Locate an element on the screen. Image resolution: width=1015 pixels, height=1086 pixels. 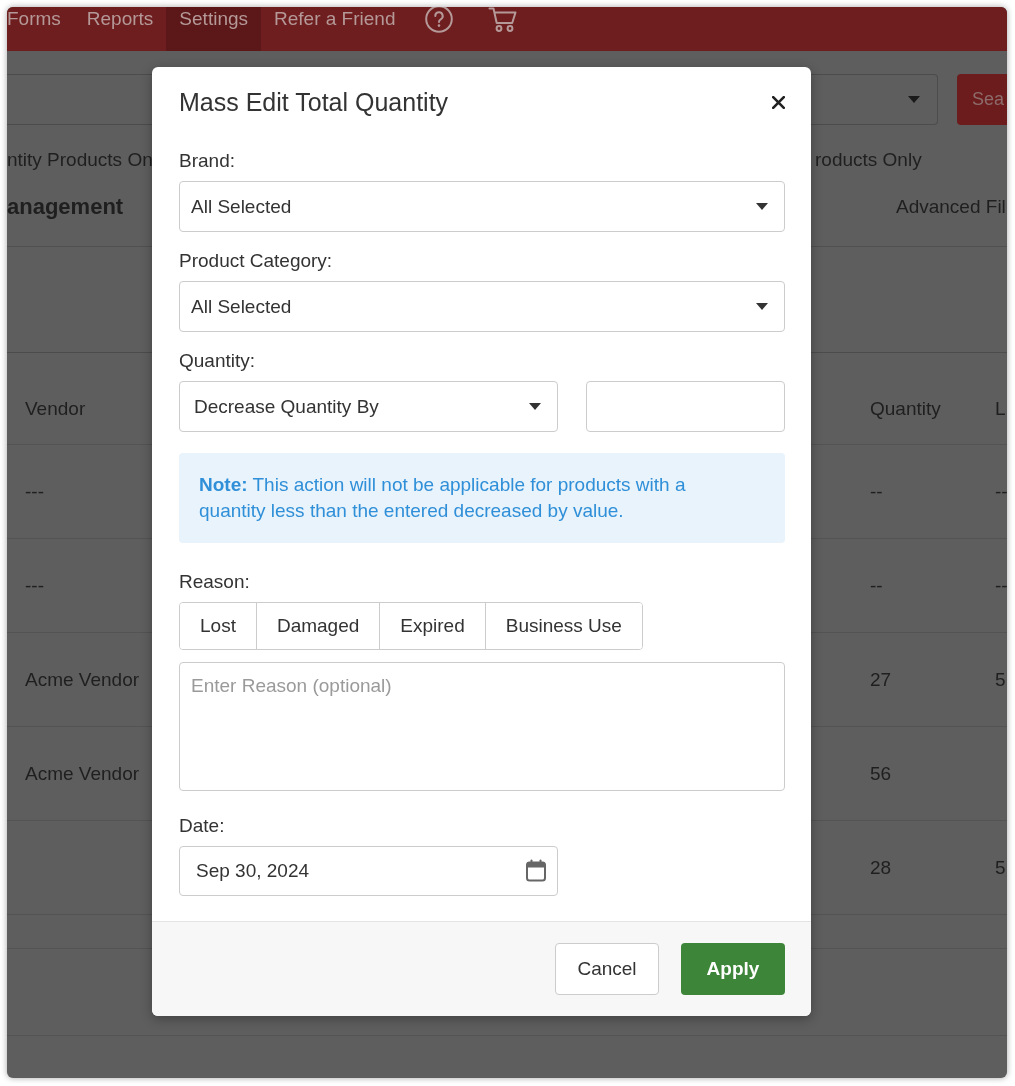
table-cell: 28 is located at coordinates (881, 867).